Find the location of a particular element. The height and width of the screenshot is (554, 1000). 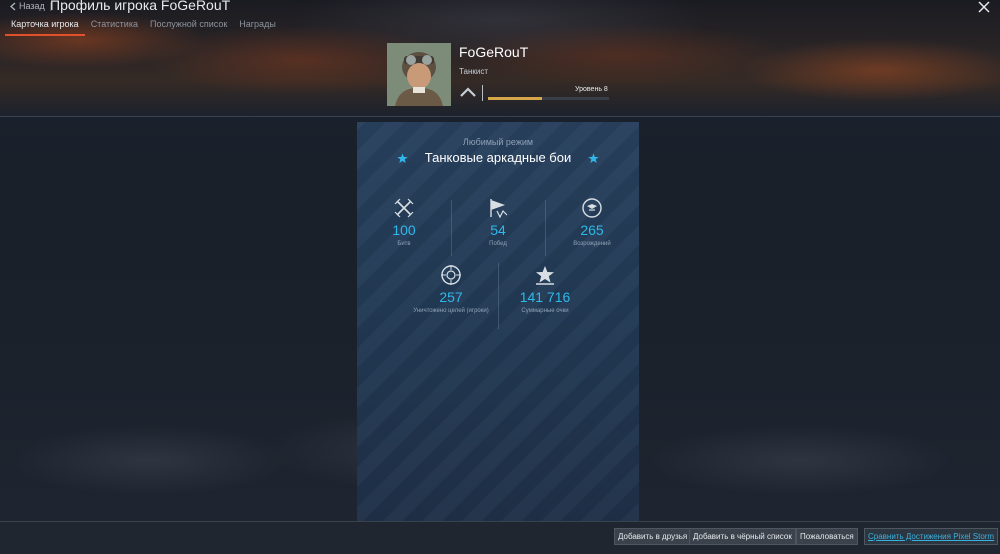

stat-label: Побед is located at coordinates (498, 244).